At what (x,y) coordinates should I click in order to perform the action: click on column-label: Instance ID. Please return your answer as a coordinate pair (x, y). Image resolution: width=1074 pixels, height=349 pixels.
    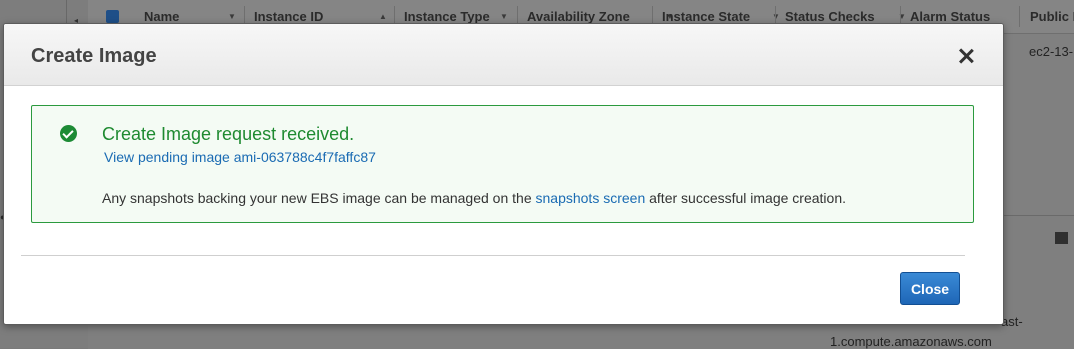
    Looking at the image, I should click on (289, 16).